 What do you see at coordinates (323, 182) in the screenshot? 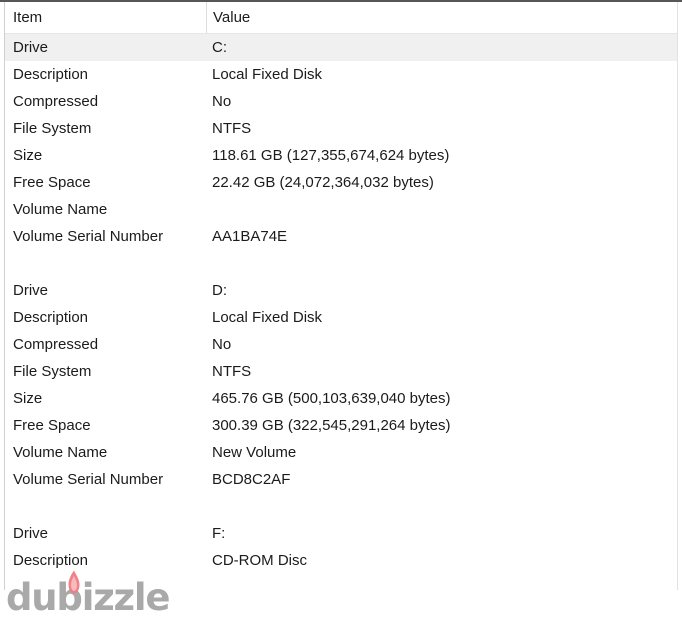
I see `cell-value: 22.42 GB (24,072,364,032 bytes)` at bounding box center [323, 182].